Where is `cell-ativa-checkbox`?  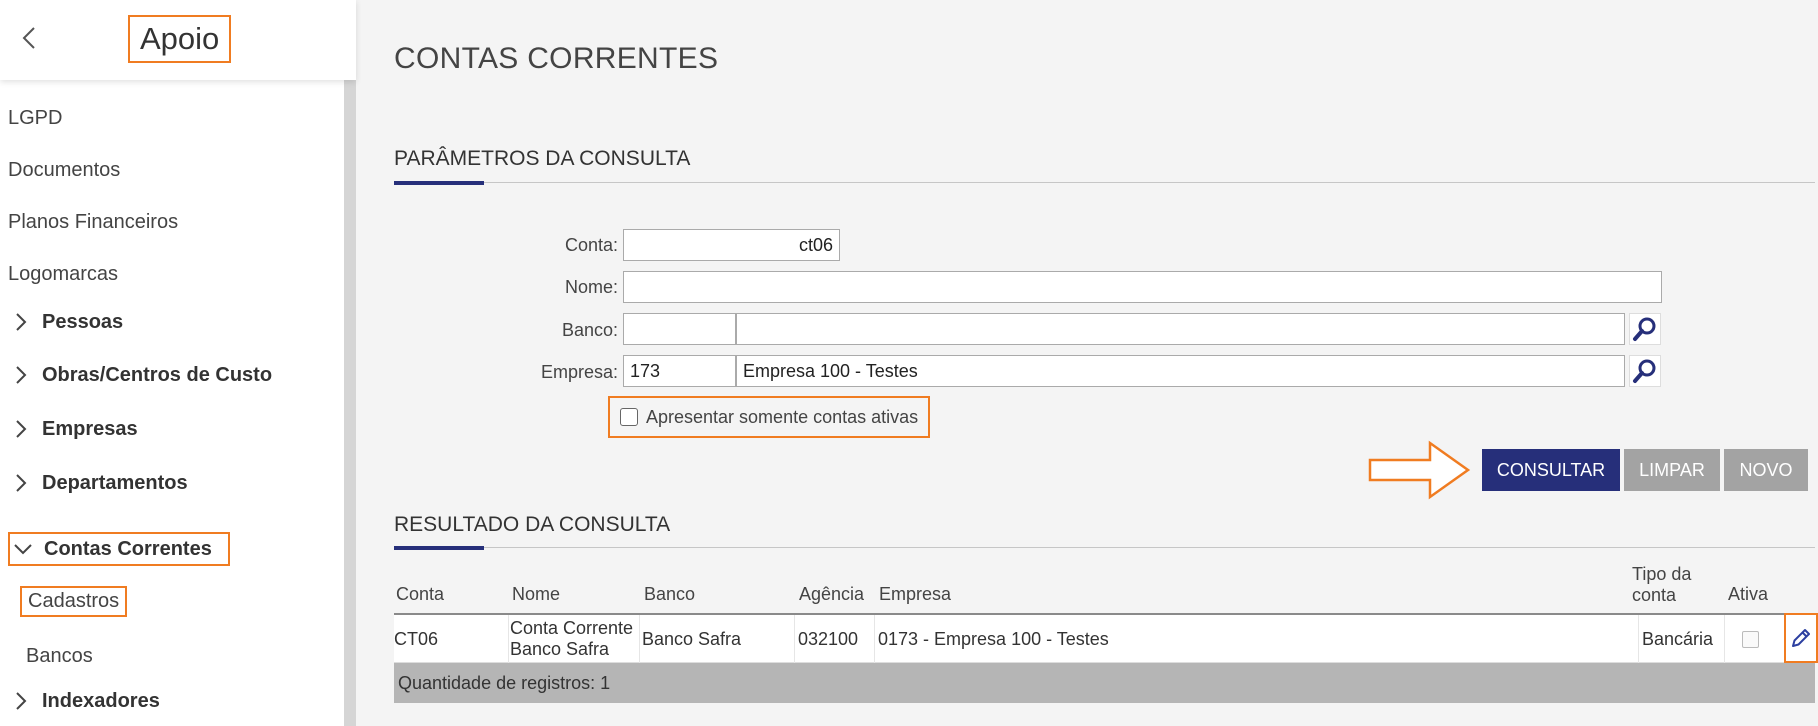
cell-ativa-checkbox is located at coordinates (1750, 639).